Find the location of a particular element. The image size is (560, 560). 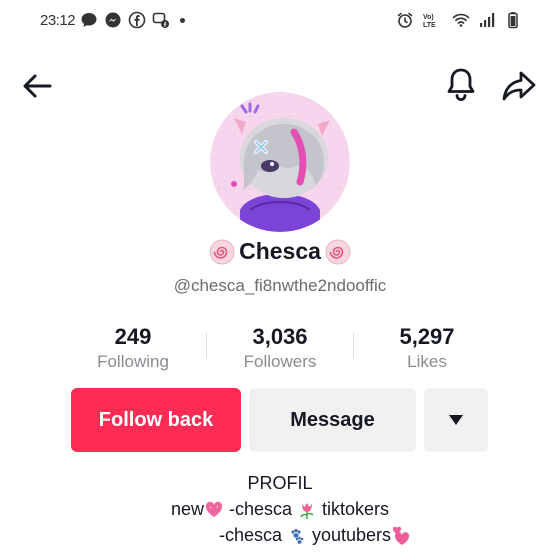

profile-name: Chesca is located at coordinates (280, 251).